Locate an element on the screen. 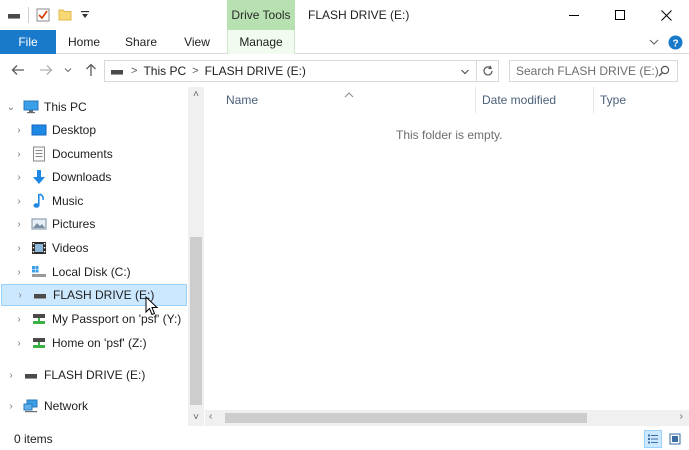  large-icons-view-button is located at coordinates (675, 439).